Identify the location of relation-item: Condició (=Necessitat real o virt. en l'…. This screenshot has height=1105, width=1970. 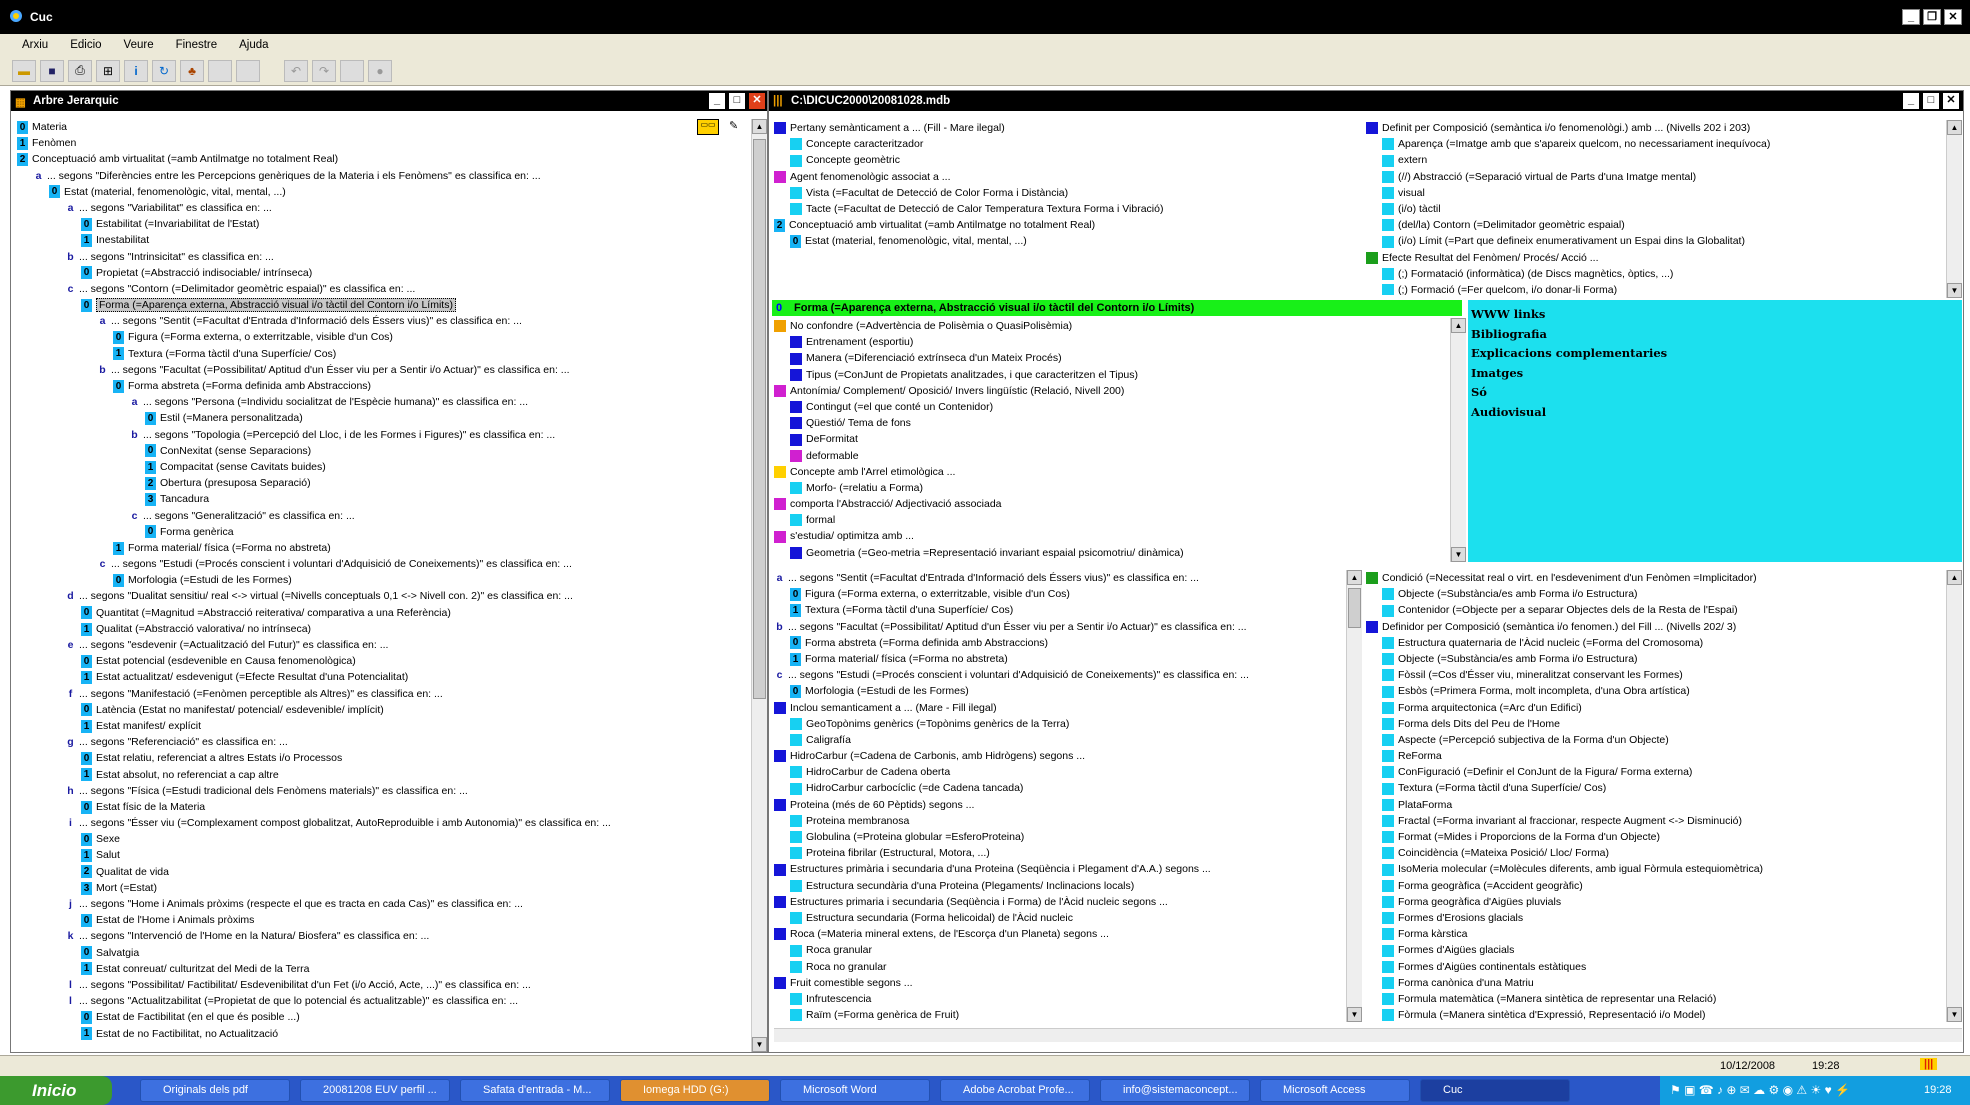
(1655, 578).